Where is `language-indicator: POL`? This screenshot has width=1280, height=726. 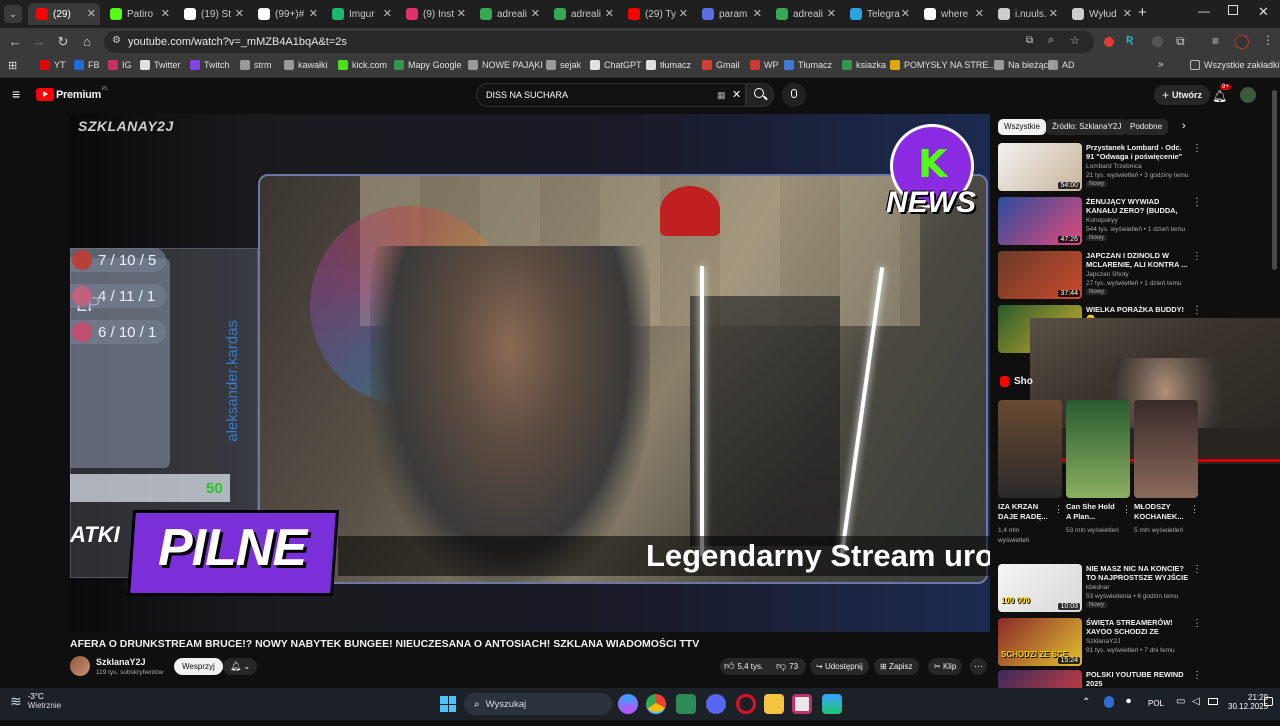
language-indicator: POL is located at coordinates (1156, 703).